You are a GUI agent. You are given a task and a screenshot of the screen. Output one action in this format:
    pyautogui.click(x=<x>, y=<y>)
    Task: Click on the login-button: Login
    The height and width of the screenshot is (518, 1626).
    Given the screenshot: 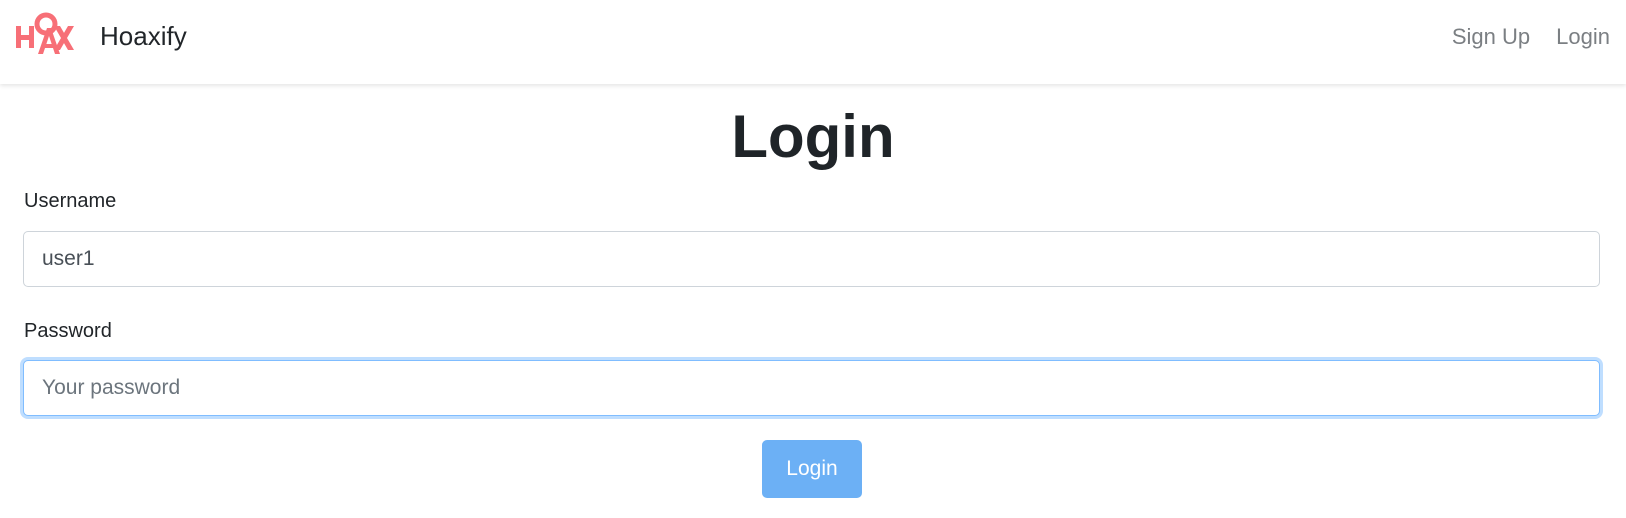 What is the action you would take?
    pyautogui.click(x=812, y=469)
    